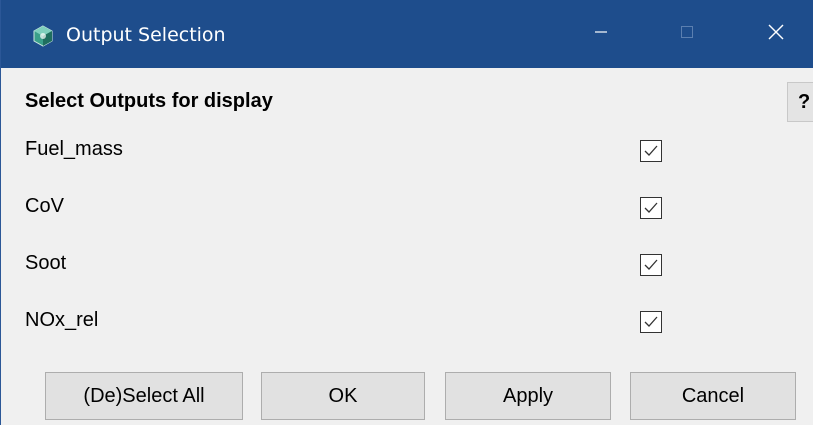 Image resolution: width=813 pixels, height=425 pixels. What do you see at coordinates (713, 396) in the screenshot?
I see `cancel-button: Cancel` at bounding box center [713, 396].